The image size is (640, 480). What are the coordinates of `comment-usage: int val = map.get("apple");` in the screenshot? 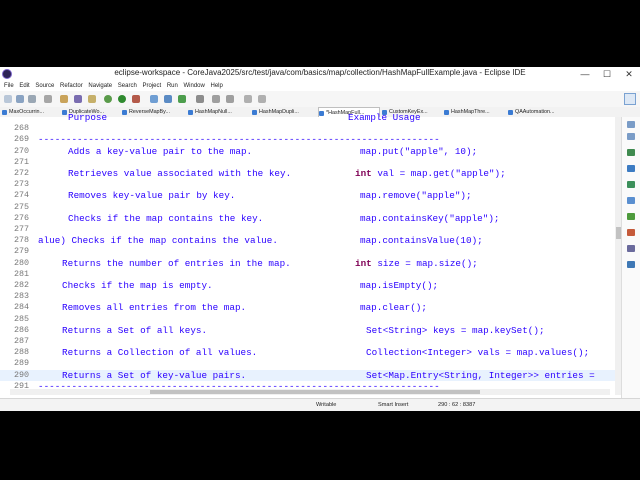 It's located at (430, 173).